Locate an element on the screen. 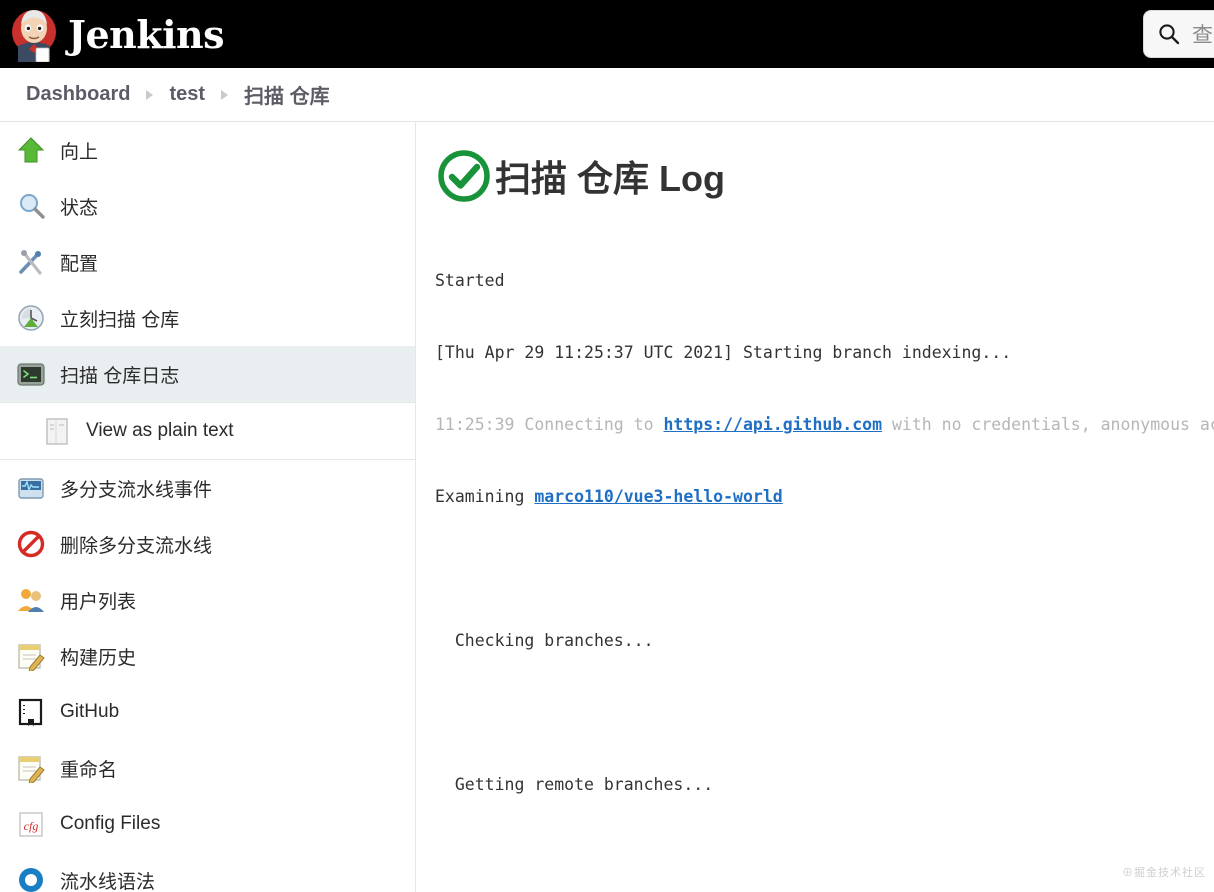  sidebar-item-label: 配置 is located at coordinates (79, 264).